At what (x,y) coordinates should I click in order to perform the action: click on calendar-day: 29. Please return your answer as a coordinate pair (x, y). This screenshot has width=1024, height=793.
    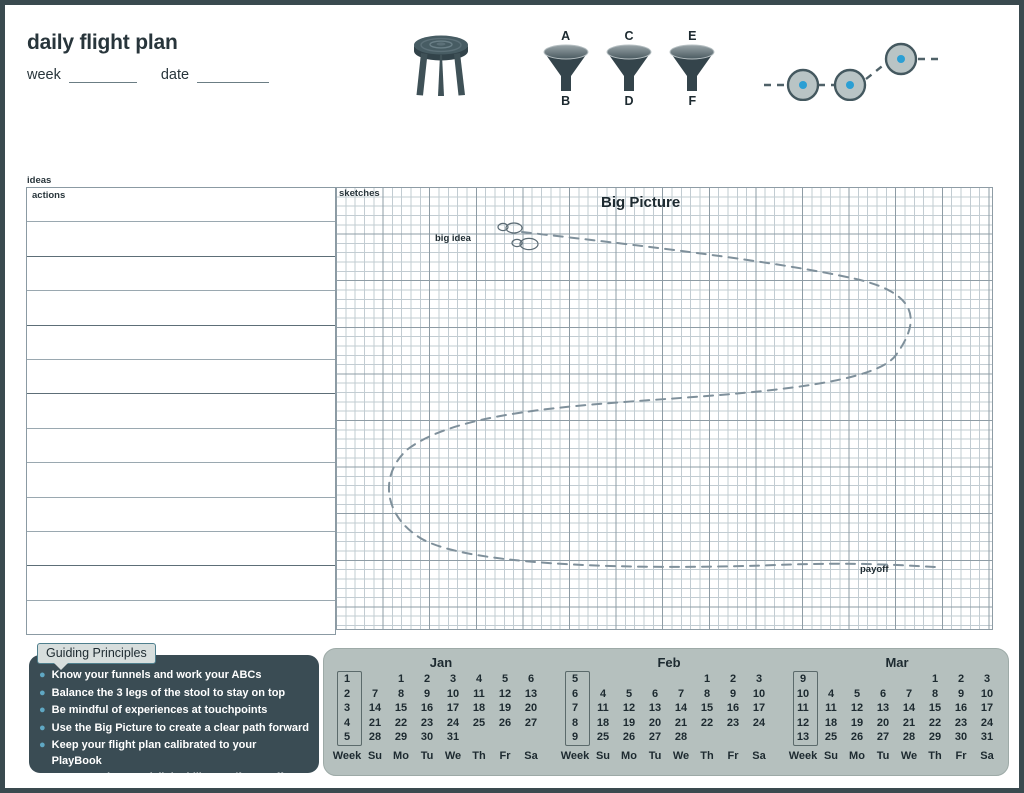
    Looking at the image, I should click on (935, 737).